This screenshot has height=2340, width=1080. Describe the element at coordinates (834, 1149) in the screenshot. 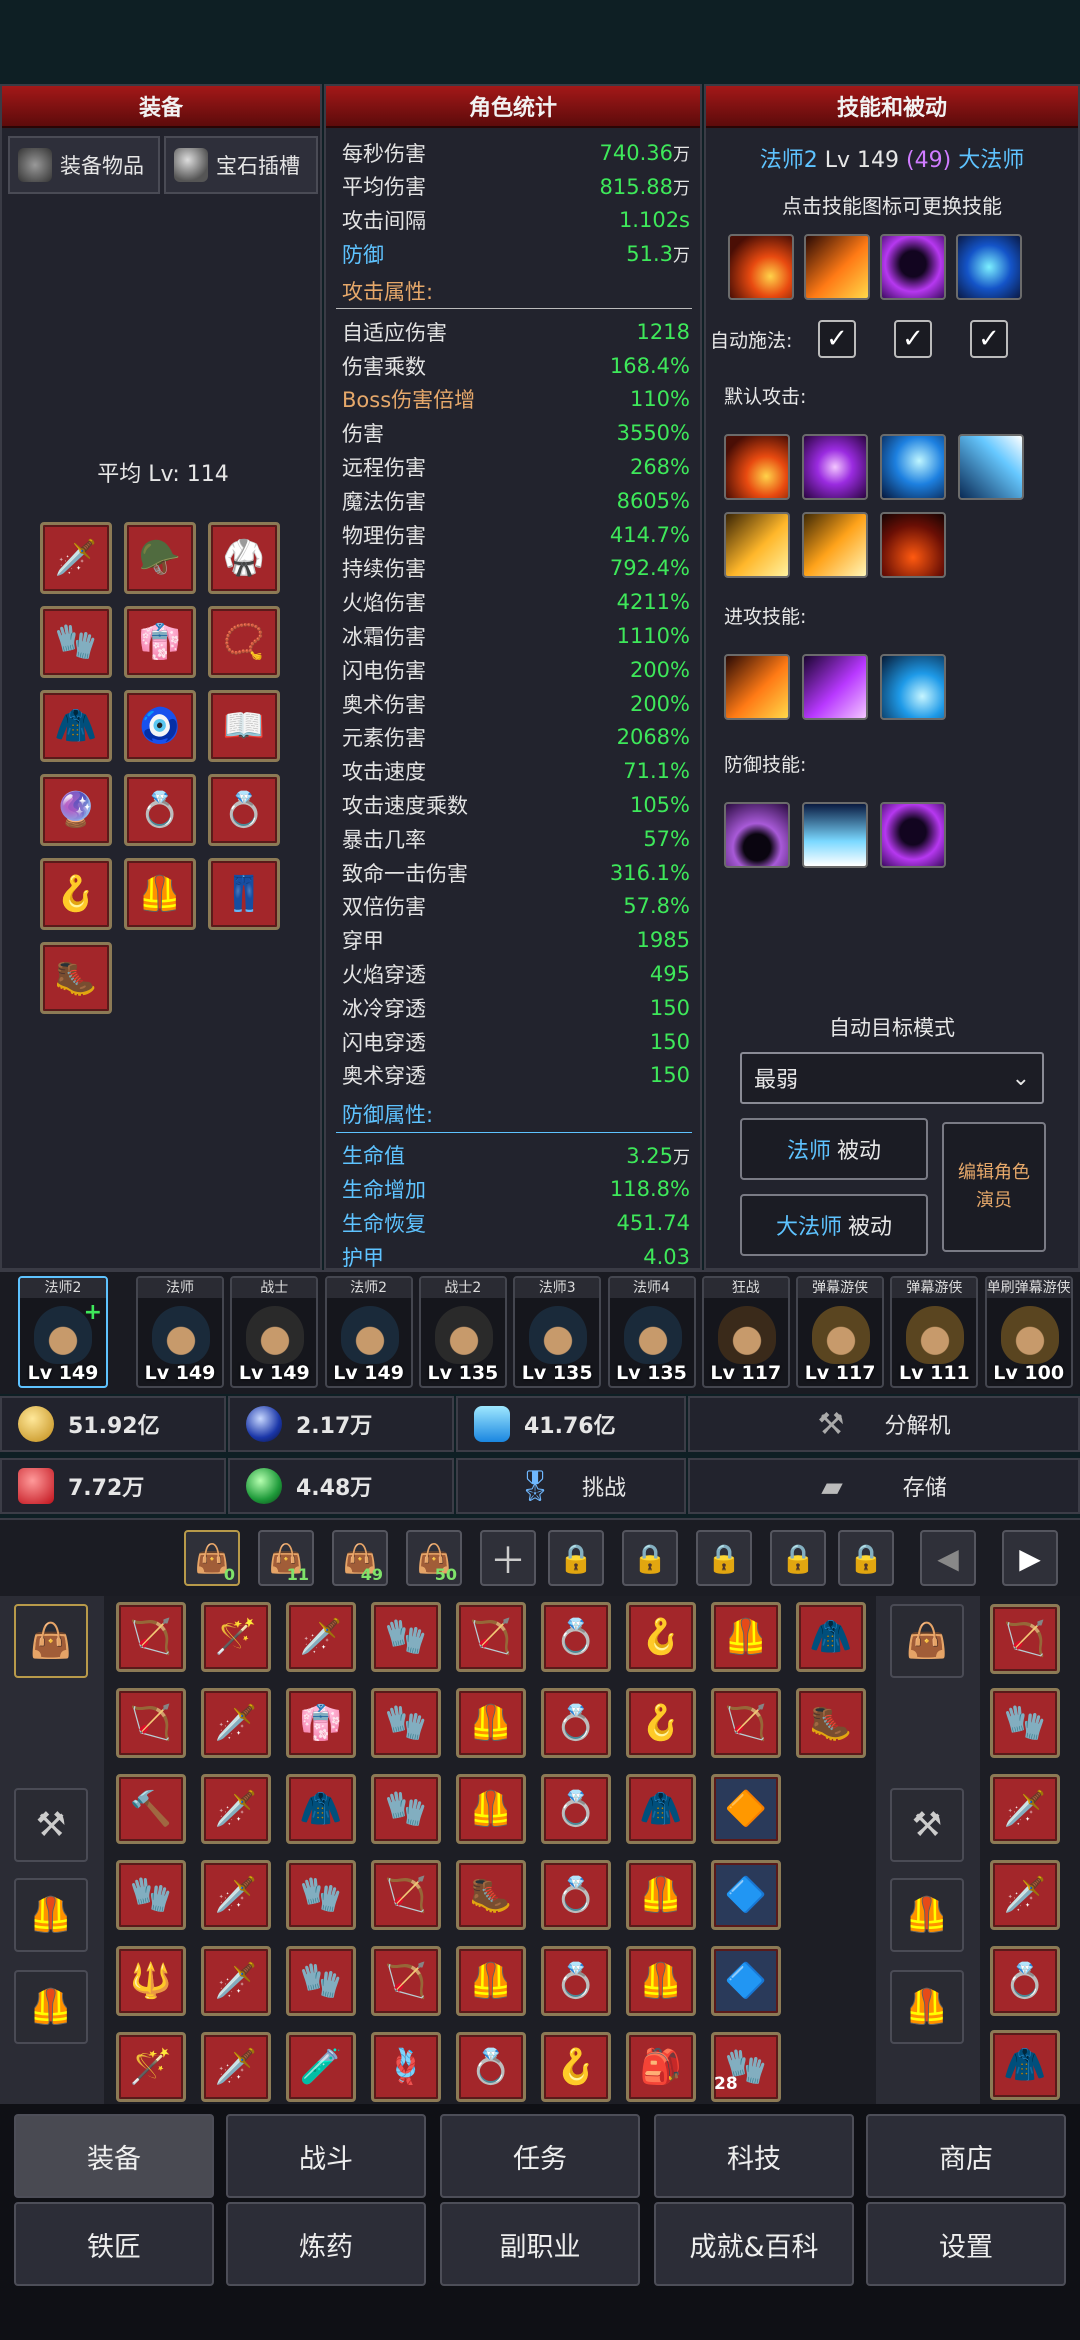

I see `mage-passive-button: 法师 被动` at that location.